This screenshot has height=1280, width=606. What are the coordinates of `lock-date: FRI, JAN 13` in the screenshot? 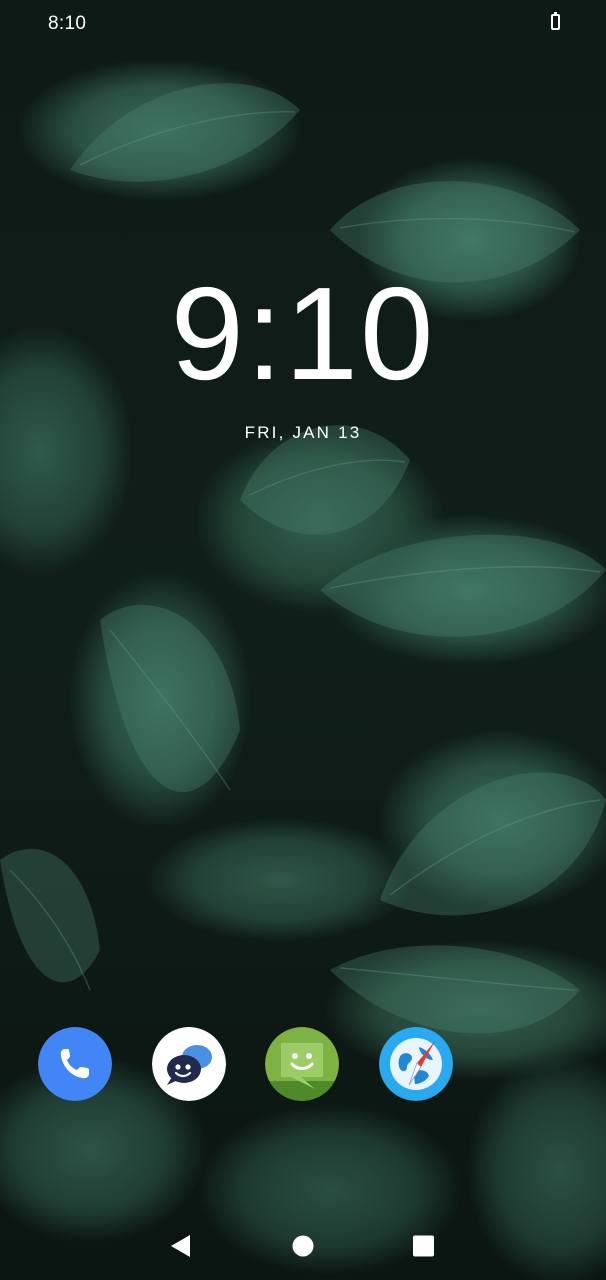 It's located at (303, 432).